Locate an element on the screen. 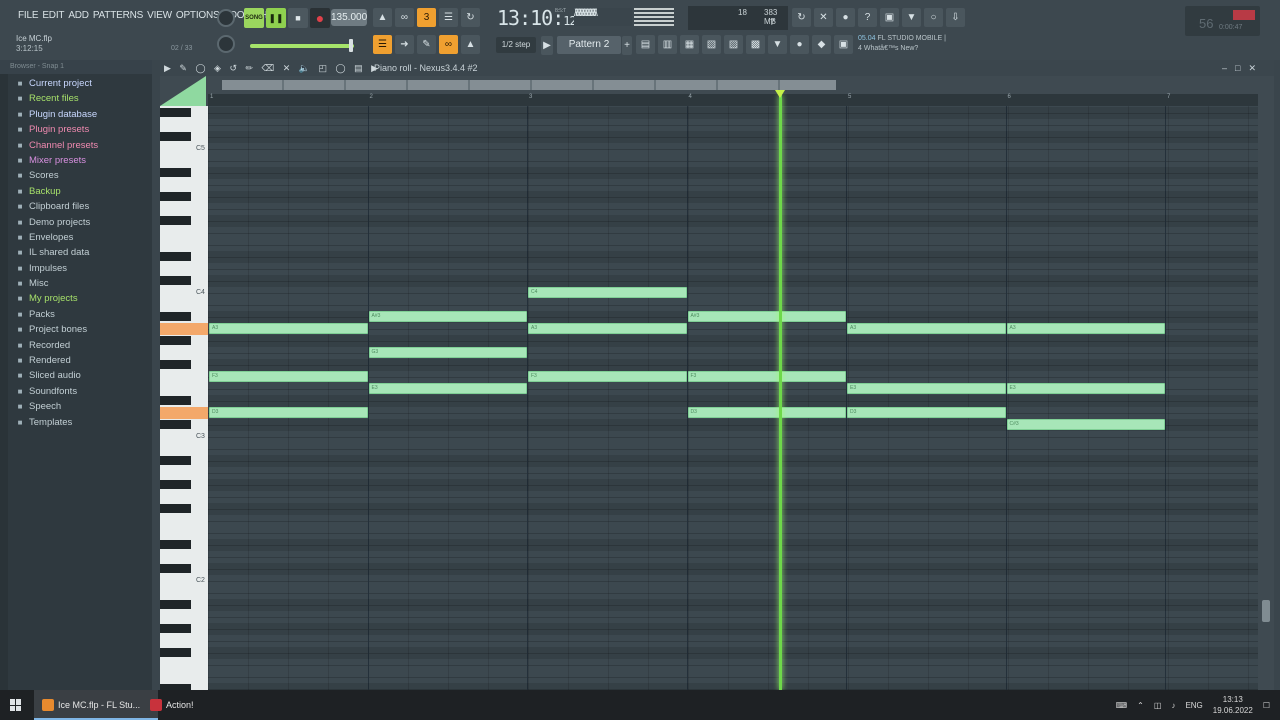 The image size is (1280, 720). browser-item-scores: ■ Scores is located at coordinates (57, 175).